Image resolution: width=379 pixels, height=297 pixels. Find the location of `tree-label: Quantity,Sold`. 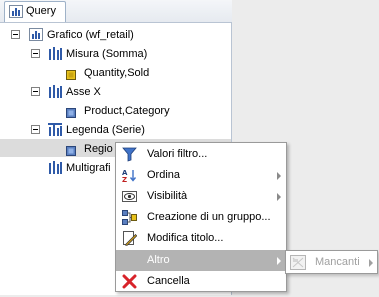

tree-label: Quantity,Sold is located at coordinates (117, 73).